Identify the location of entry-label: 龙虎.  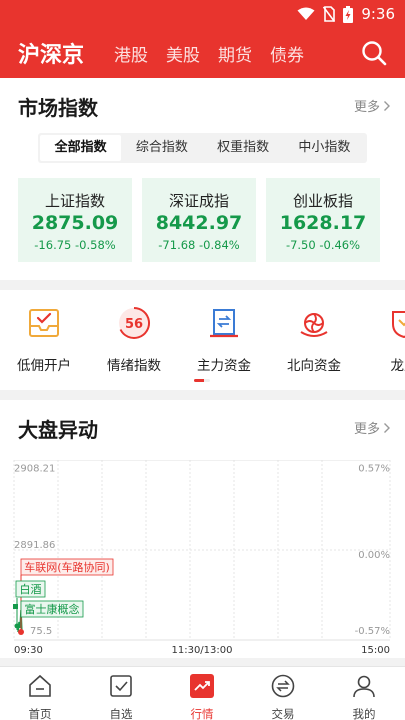
(397, 366).